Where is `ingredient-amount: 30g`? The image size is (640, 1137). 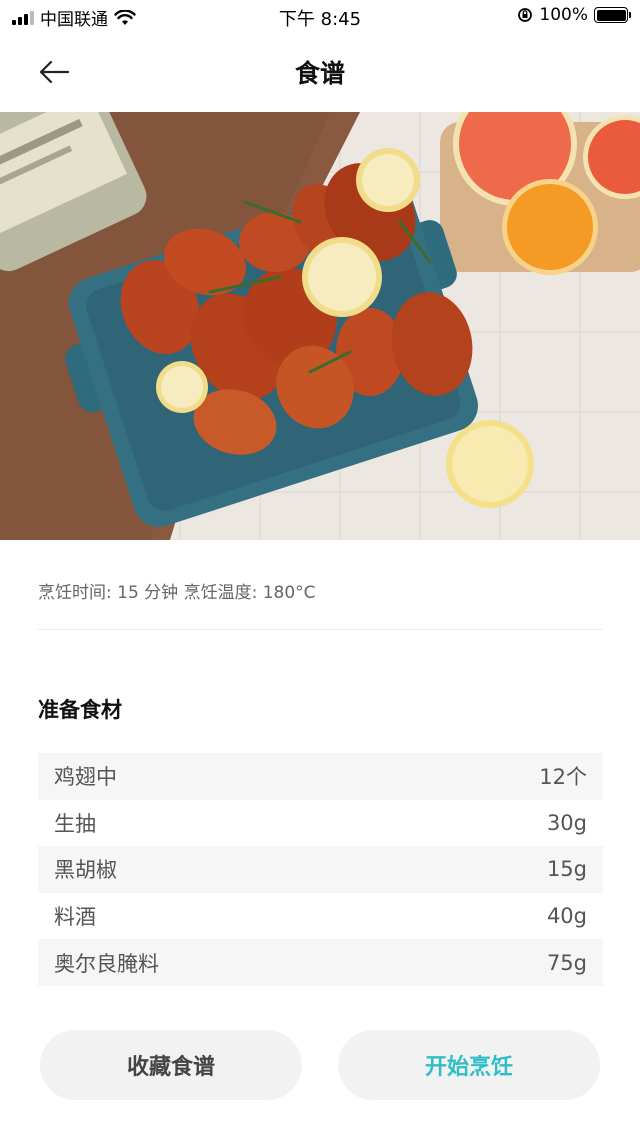
ingredient-amount: 30g is located at coordinates (566, 822).